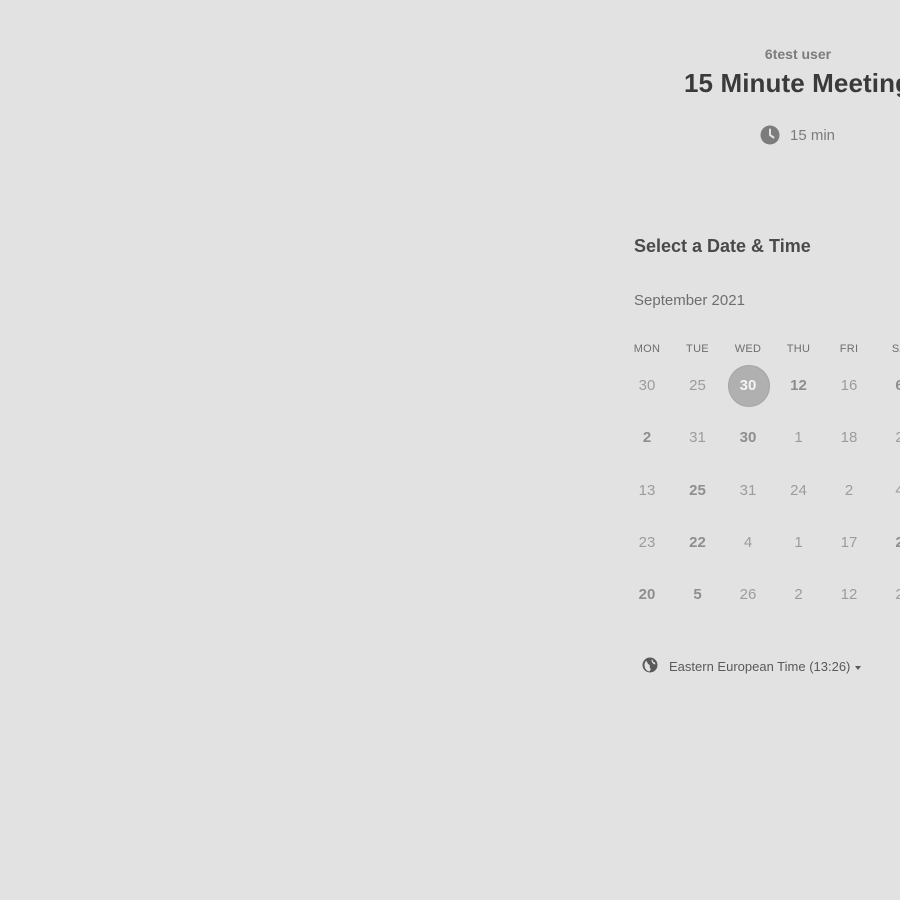  Describe the element at coordinates (647, 349) in the screenshot. I see `weekday-mon: MON` at that location.